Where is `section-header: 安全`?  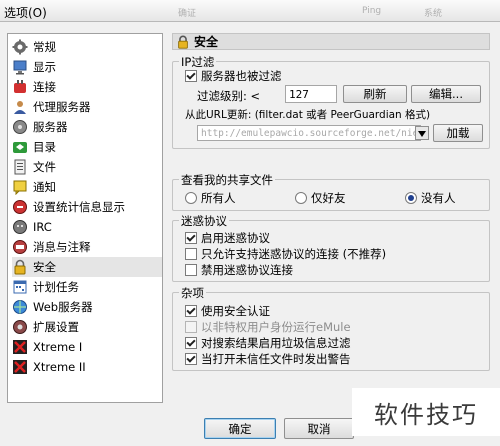 section-header: 安全 is located at coordinates (331, 41).